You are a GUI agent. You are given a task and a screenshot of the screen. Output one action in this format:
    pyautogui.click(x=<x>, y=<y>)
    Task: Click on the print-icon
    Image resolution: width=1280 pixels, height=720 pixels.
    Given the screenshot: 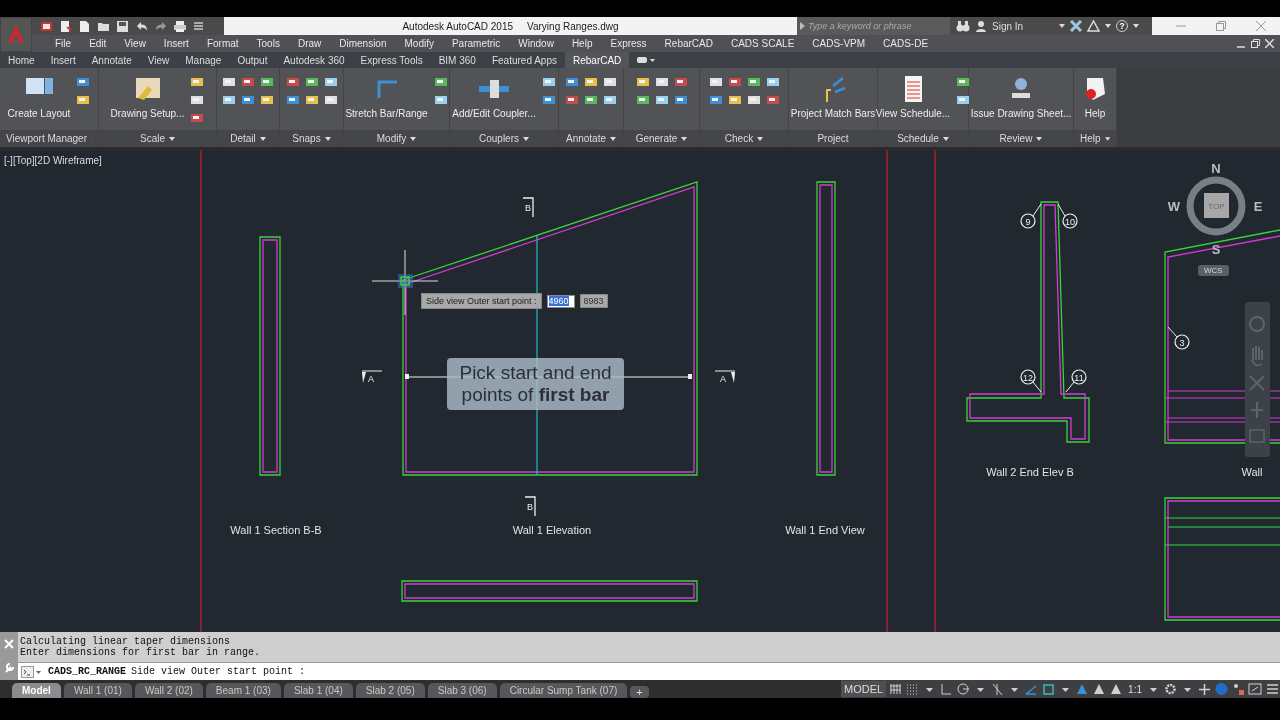 What is the action you would take?
    pyautogui.click(x=179, y=26)
    